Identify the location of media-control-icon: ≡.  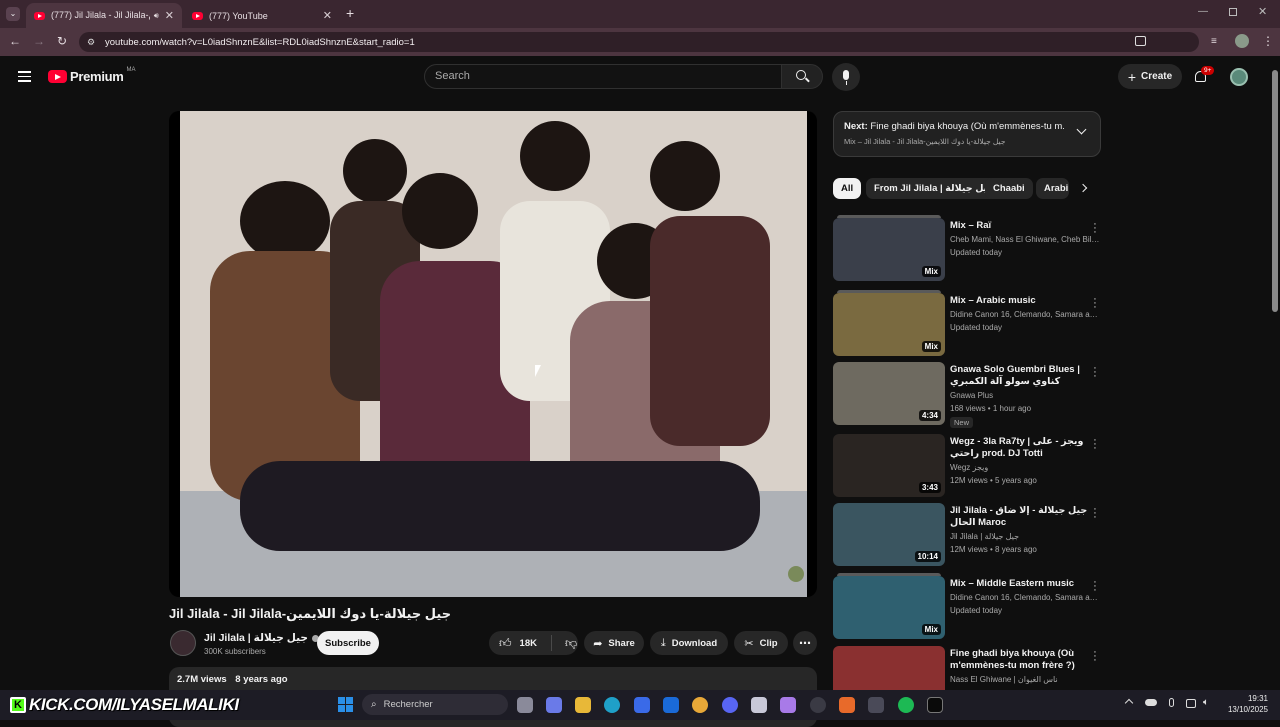
(1214, 41).